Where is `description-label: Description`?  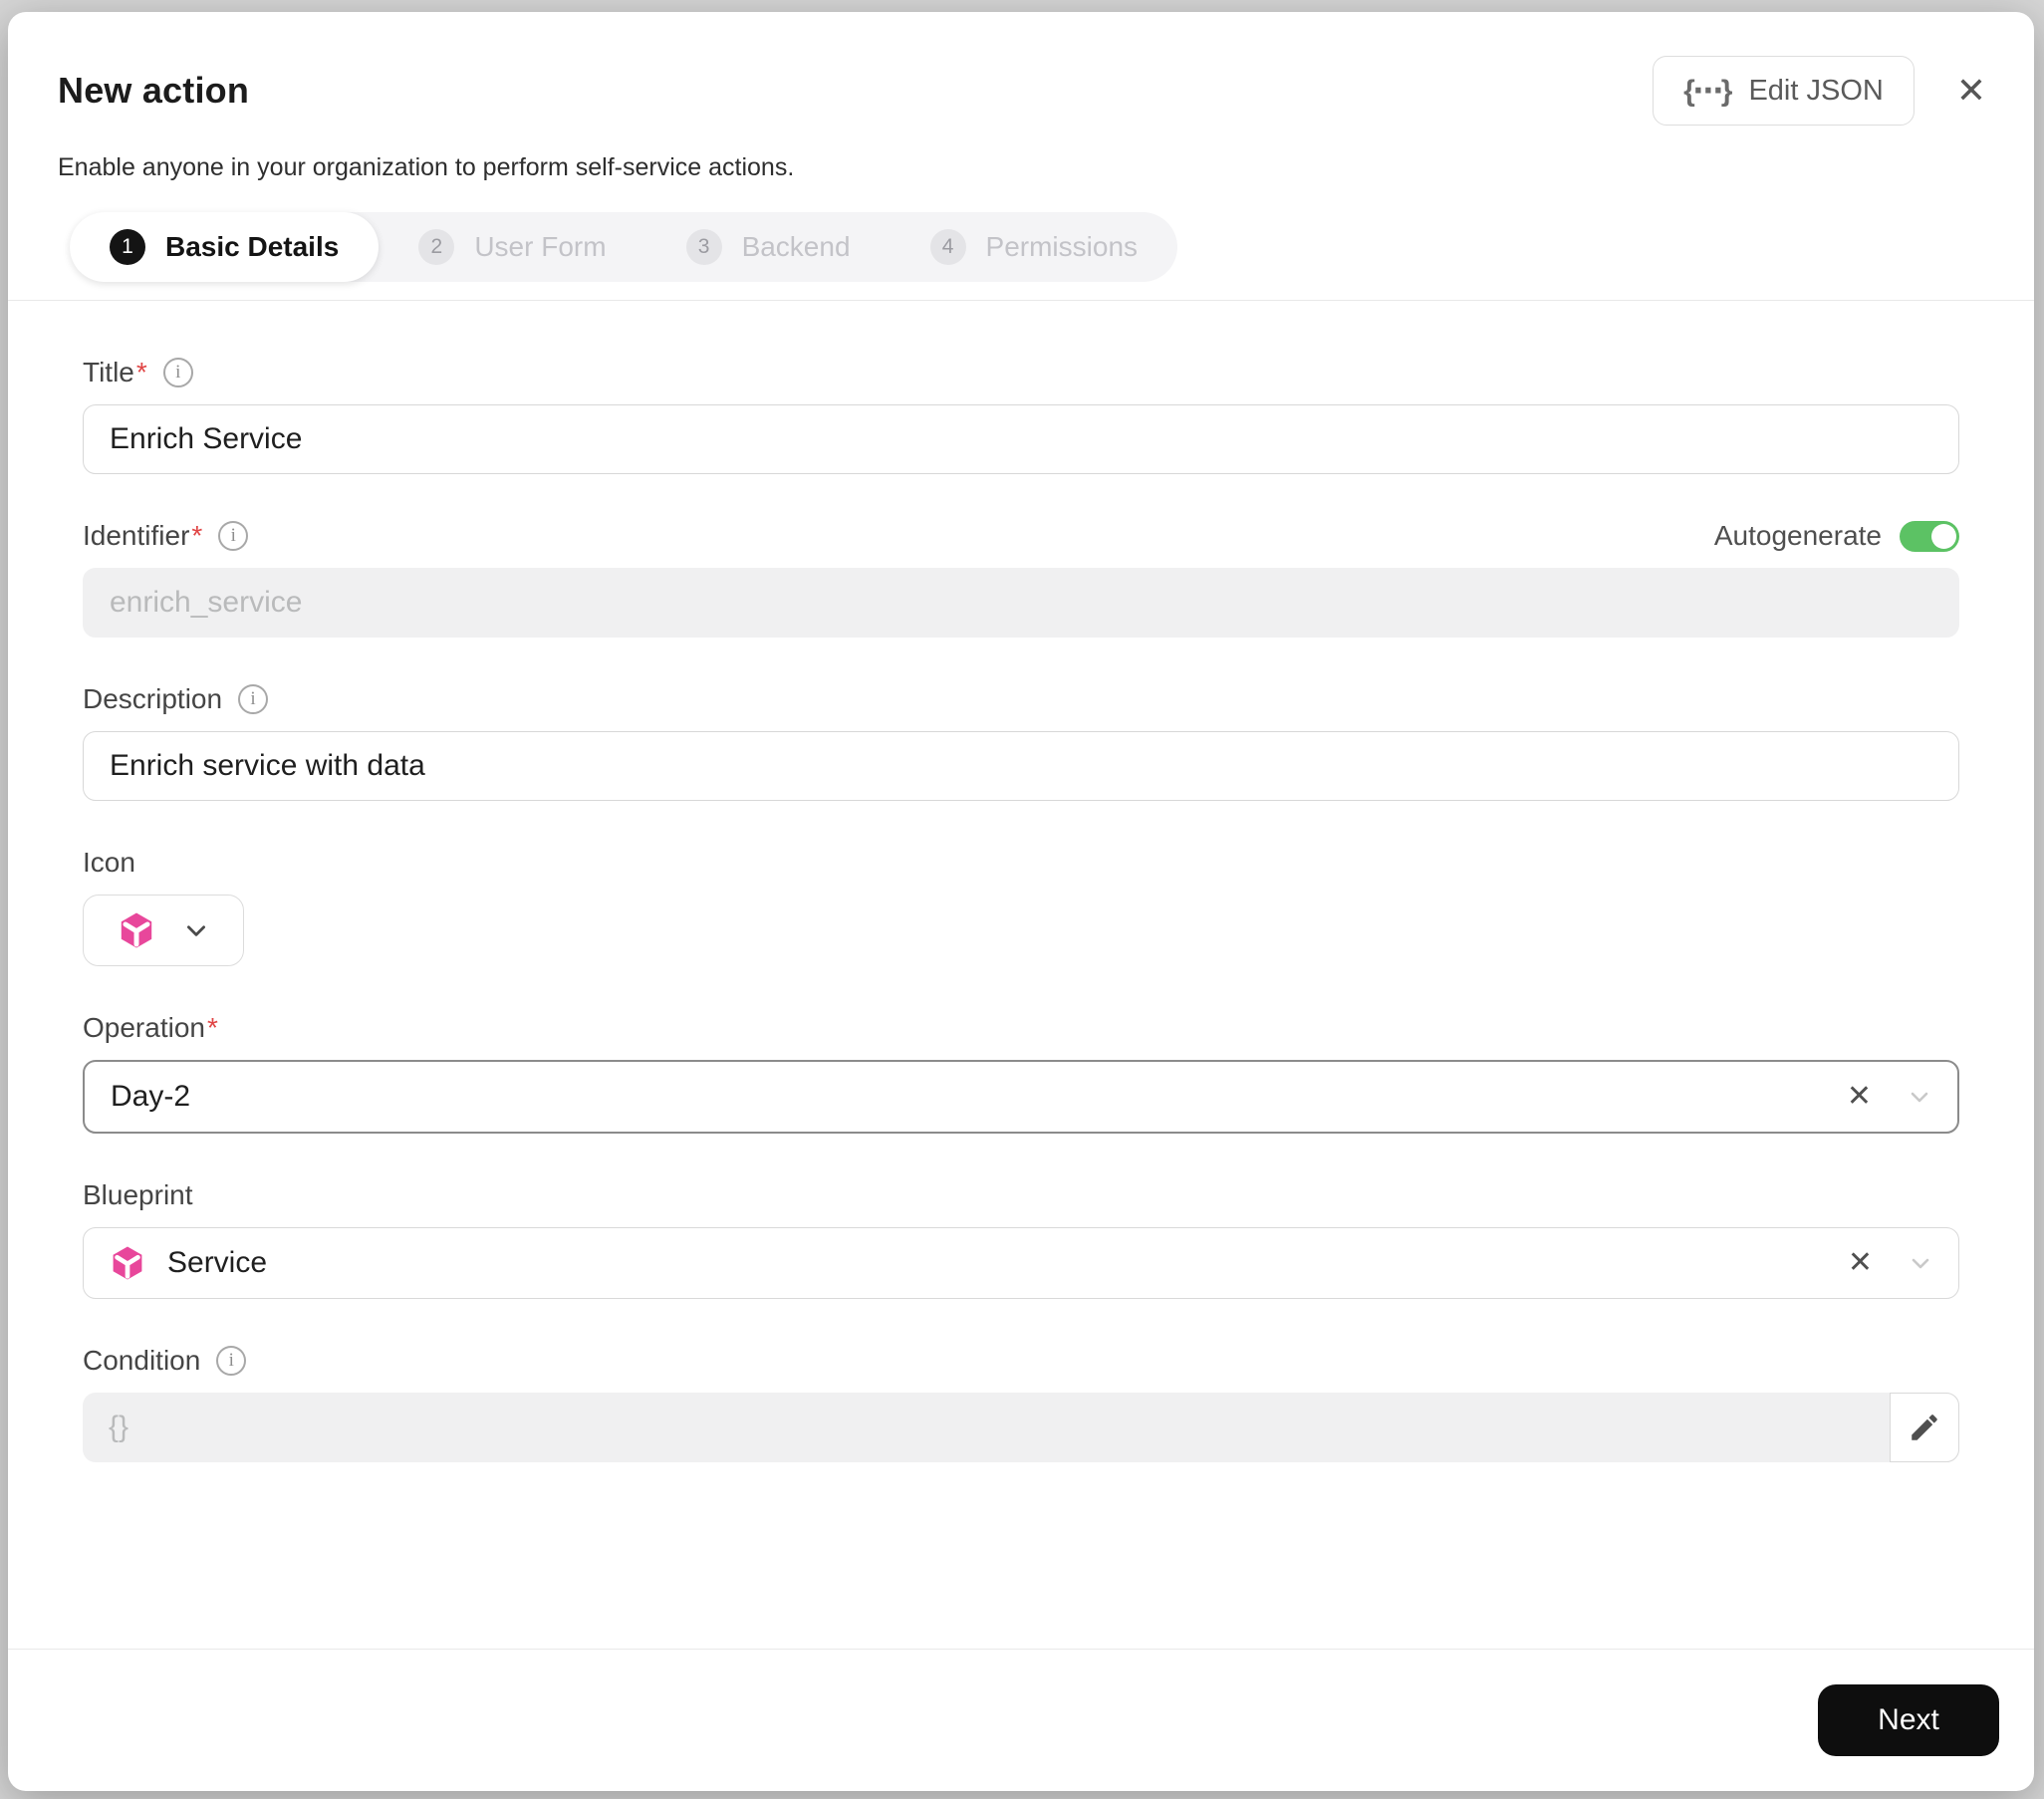
description-label: Description is located at coordinates (153, 698).